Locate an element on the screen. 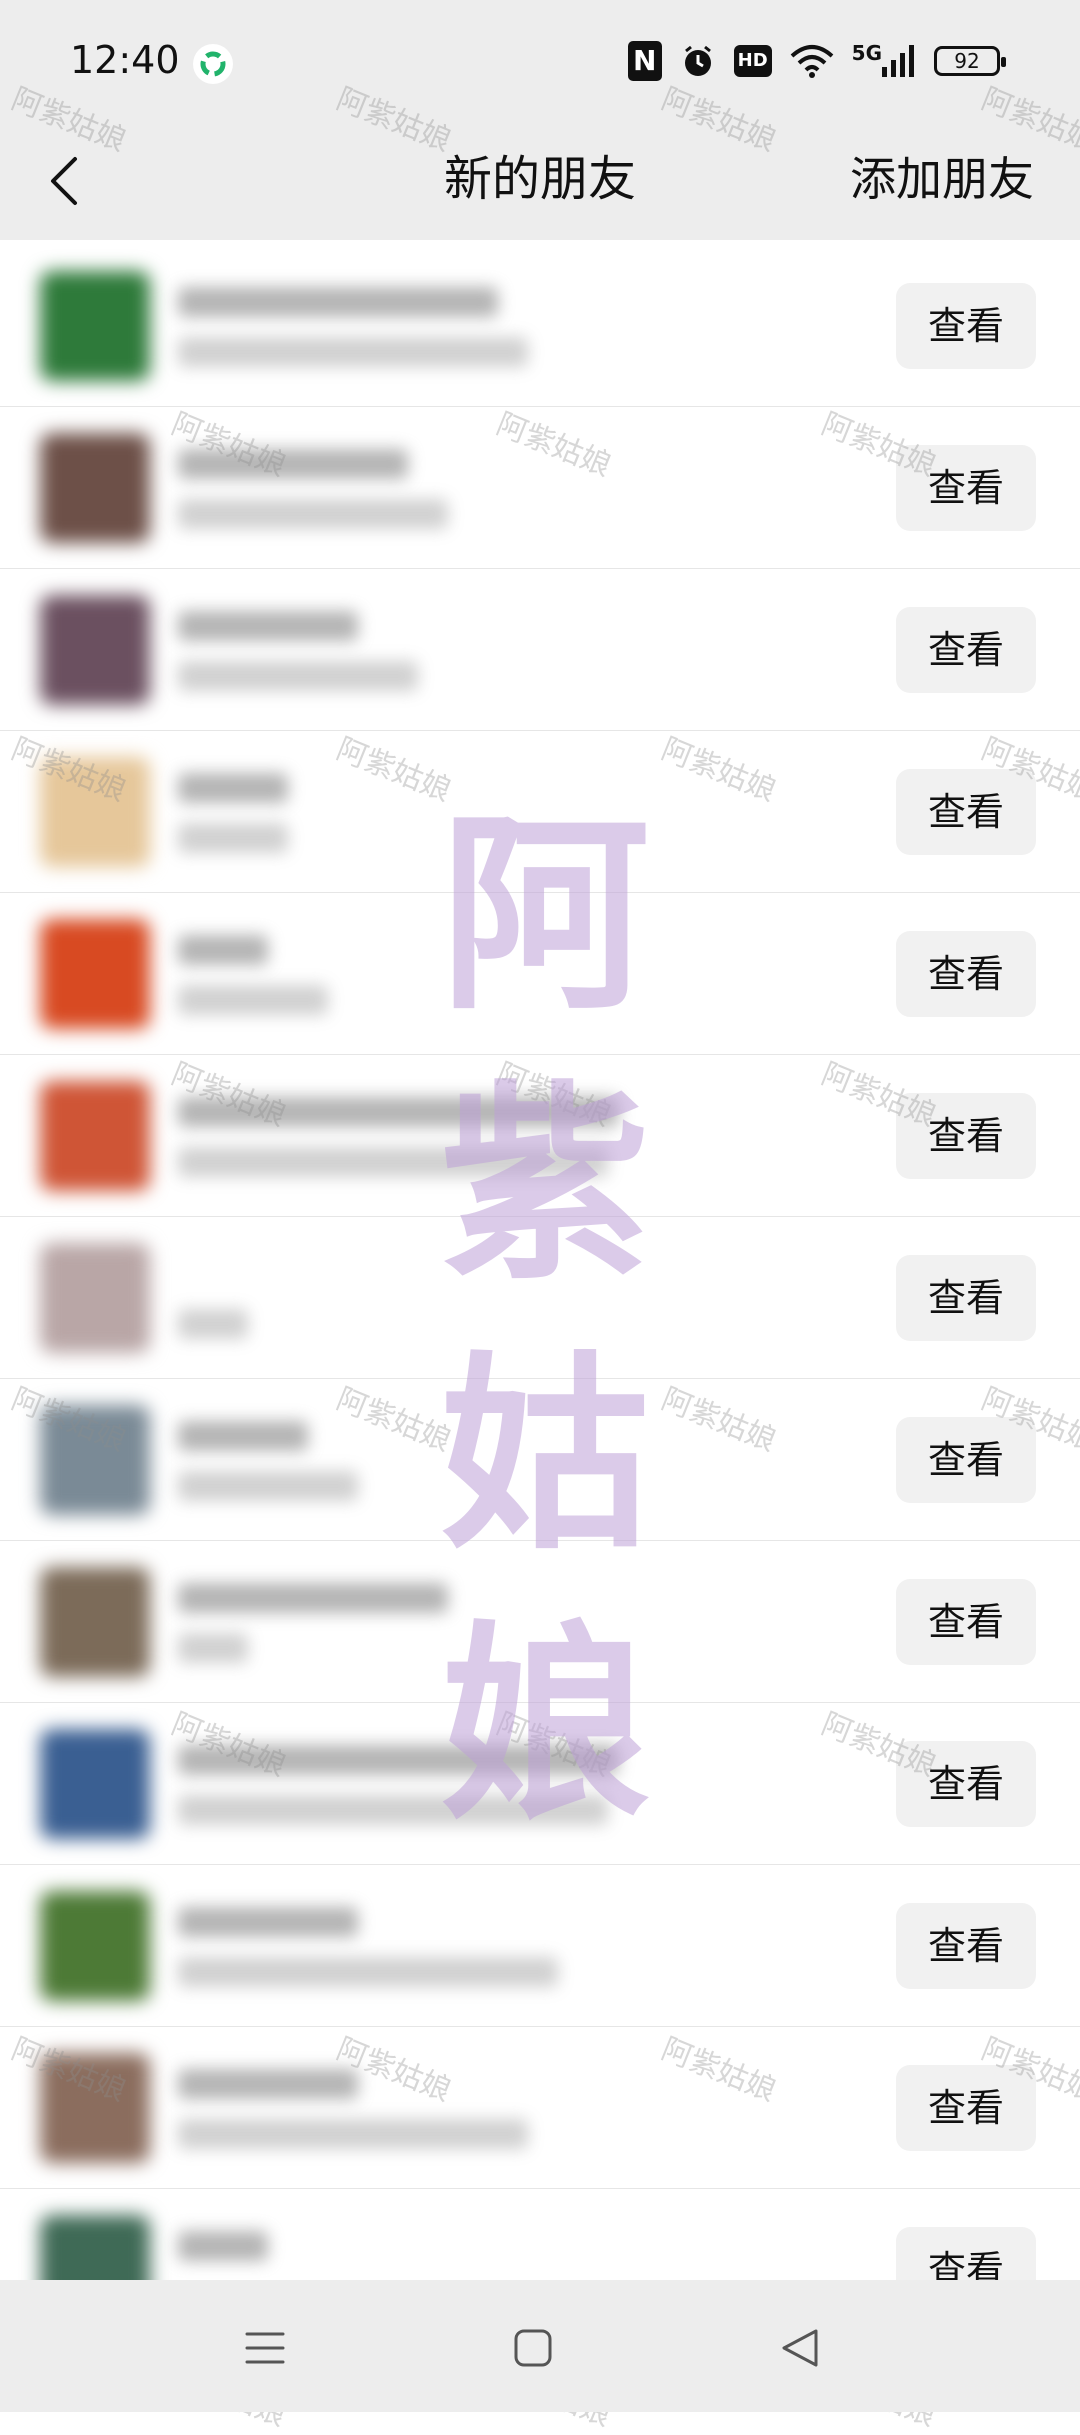 Image resolution: width=1080 pixels, height=2435 pixels. home-icon is located at coordinates (533, 2348).